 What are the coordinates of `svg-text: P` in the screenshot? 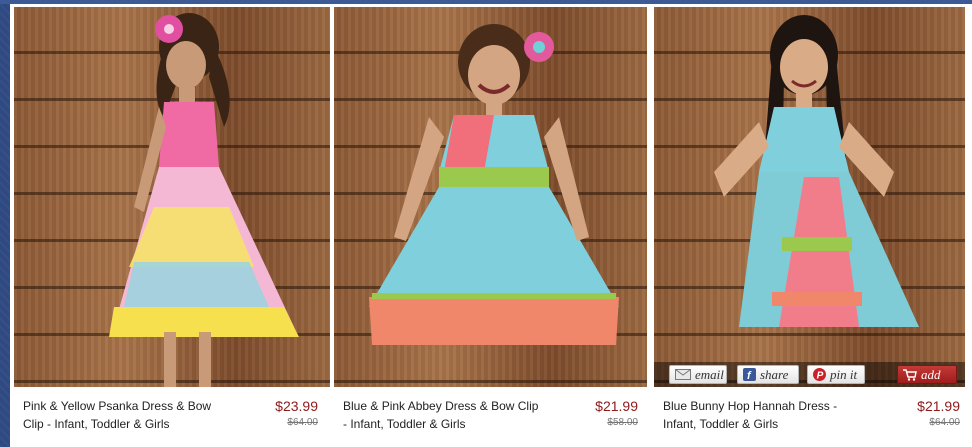 It's located at (820, 376).